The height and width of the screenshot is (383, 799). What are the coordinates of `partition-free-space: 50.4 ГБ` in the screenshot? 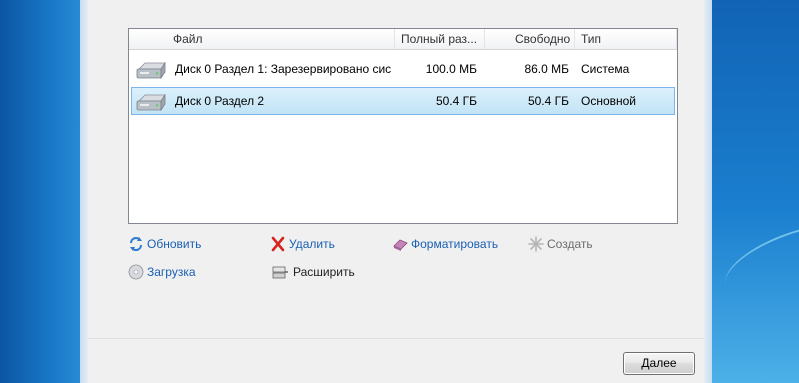 It's located at (548, 101).